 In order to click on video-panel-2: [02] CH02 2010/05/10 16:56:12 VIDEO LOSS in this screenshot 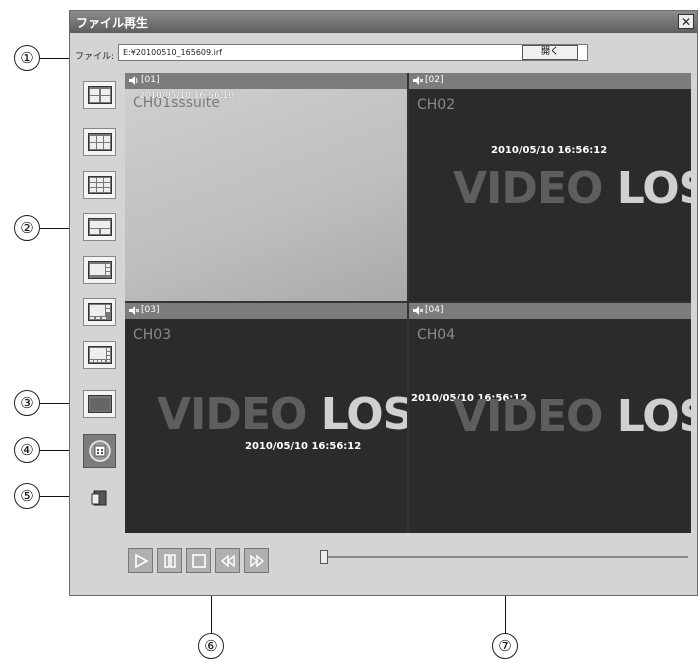, I will do `click(550, 187)`.